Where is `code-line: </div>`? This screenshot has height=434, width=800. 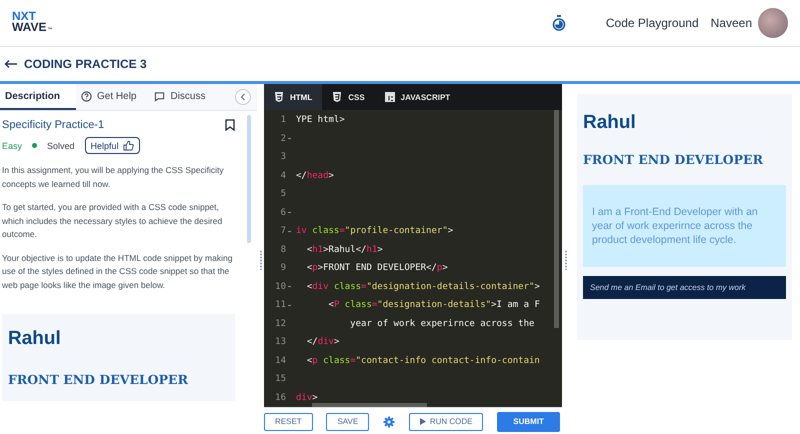 code-line: </div> is located at coordinates (323, 342).